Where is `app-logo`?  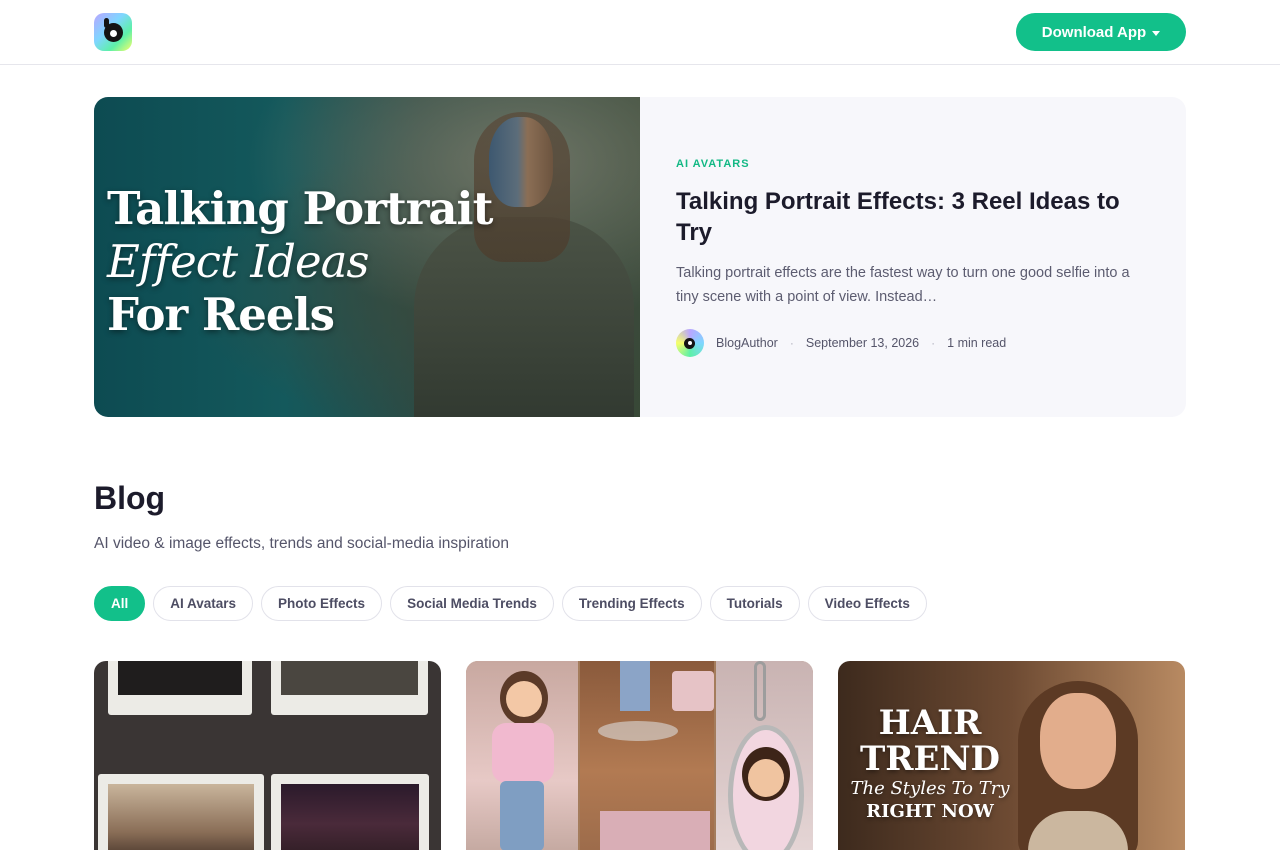
app-logo is located at coordinates (113, 32).